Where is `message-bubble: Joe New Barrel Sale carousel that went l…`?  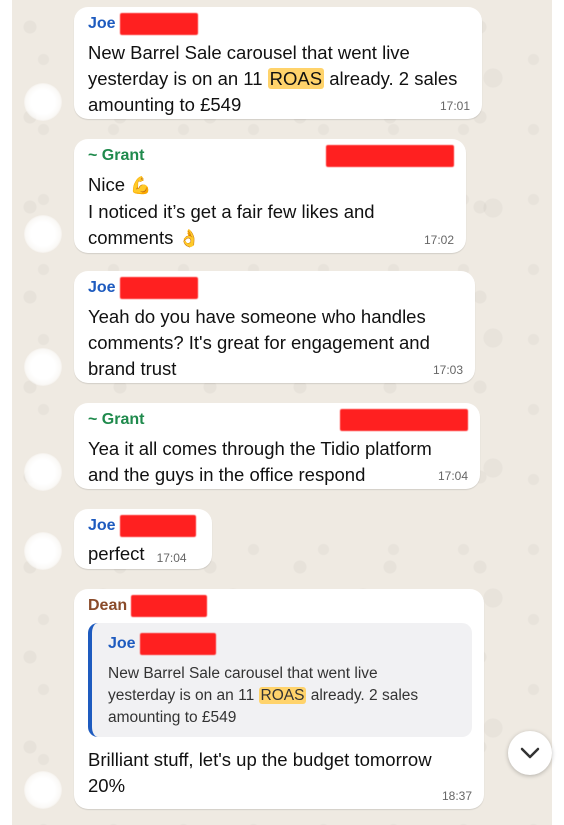 message-bubble: Joe New Barrel Sale carousel that went l… is located at coordinates (278, 63).